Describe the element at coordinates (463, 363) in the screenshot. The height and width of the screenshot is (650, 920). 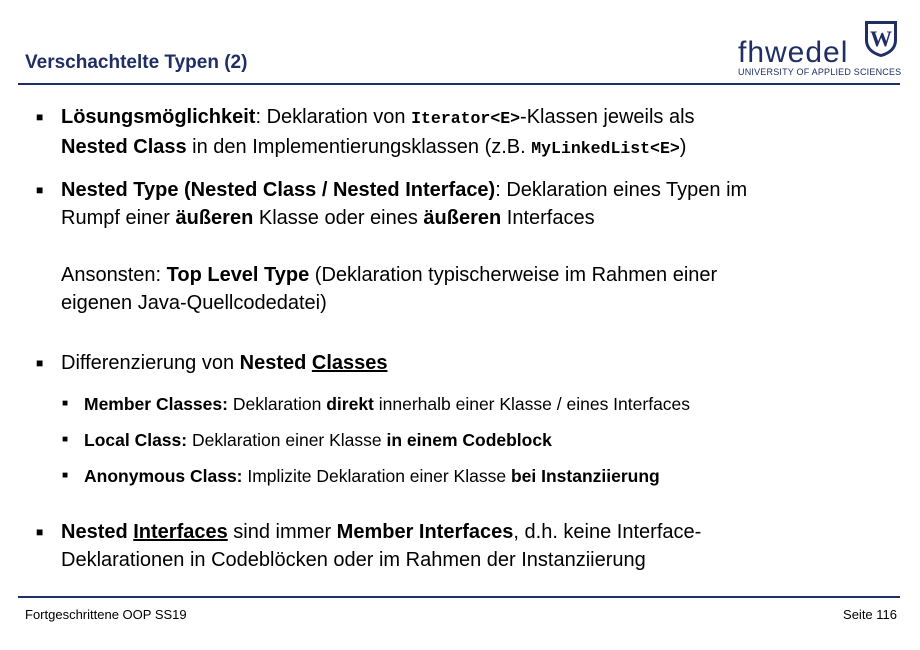
I see `bullet-differenzierung: ■ Differenzierung von Nested Classes` at that location.